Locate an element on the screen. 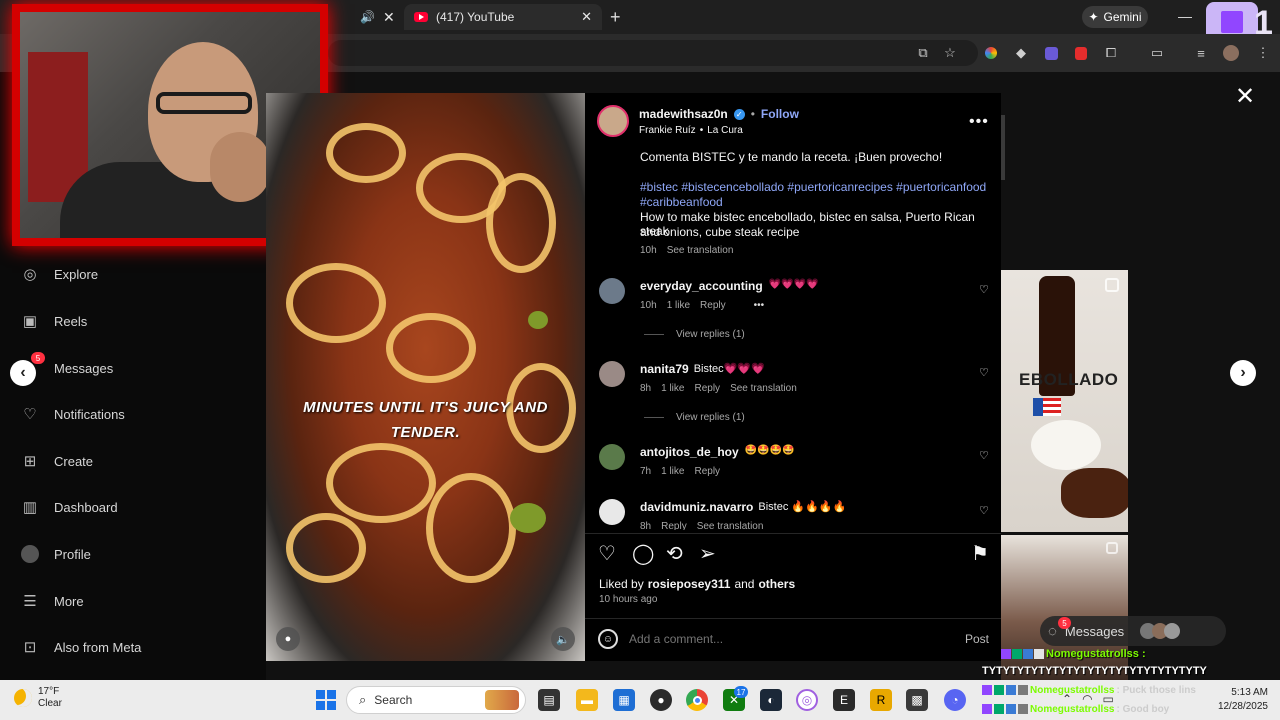  audio-artist: Frankie Ruíz is located at coordinates (667, 130).